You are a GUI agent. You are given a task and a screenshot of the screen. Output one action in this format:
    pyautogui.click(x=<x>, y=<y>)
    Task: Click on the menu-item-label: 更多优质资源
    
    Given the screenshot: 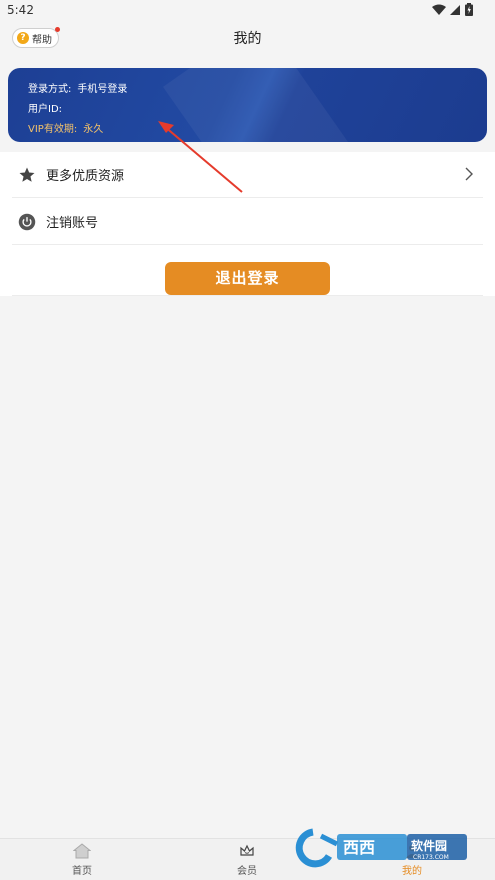 What is the action you would take?
    pyautogui.click(x=85, y=176)
    